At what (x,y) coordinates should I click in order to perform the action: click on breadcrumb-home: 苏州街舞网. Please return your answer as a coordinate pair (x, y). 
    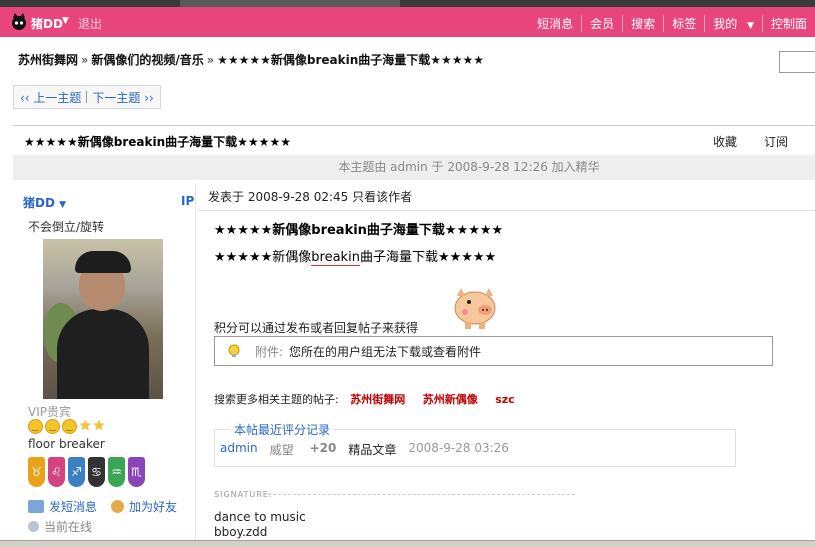
    Looking at the image, I should click on (48, 60).